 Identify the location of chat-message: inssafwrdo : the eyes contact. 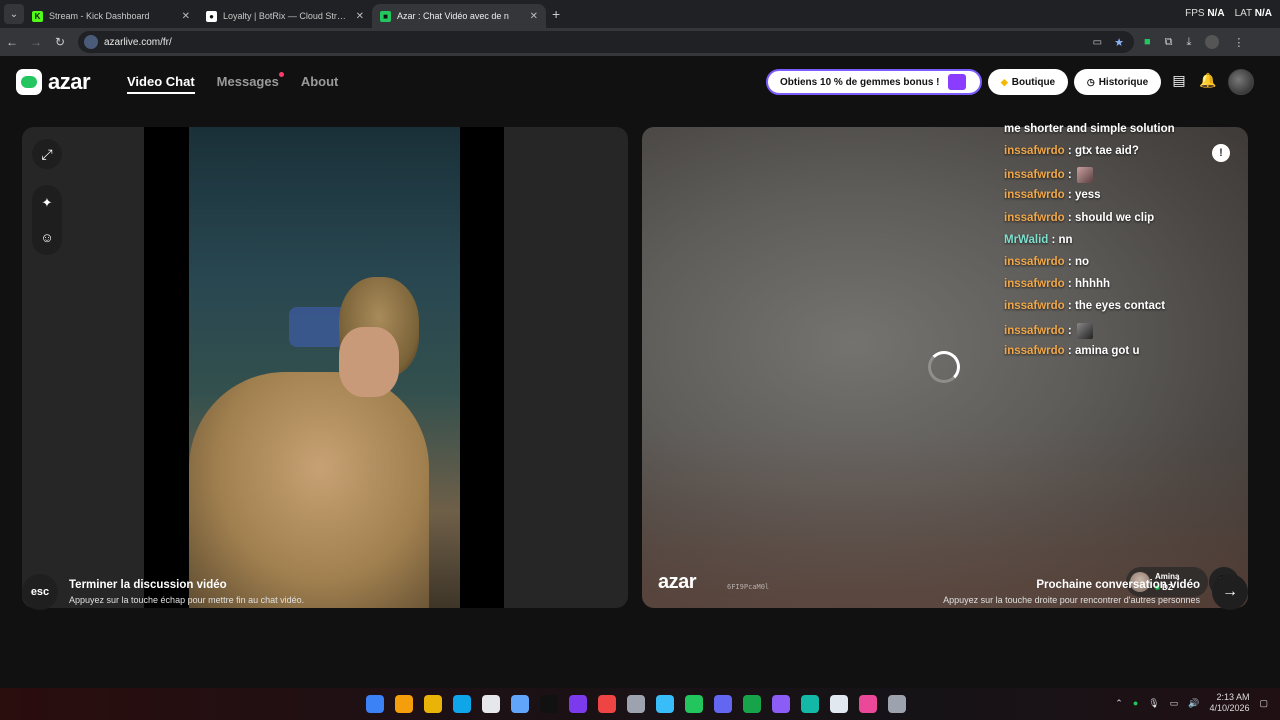
(1084, 306).